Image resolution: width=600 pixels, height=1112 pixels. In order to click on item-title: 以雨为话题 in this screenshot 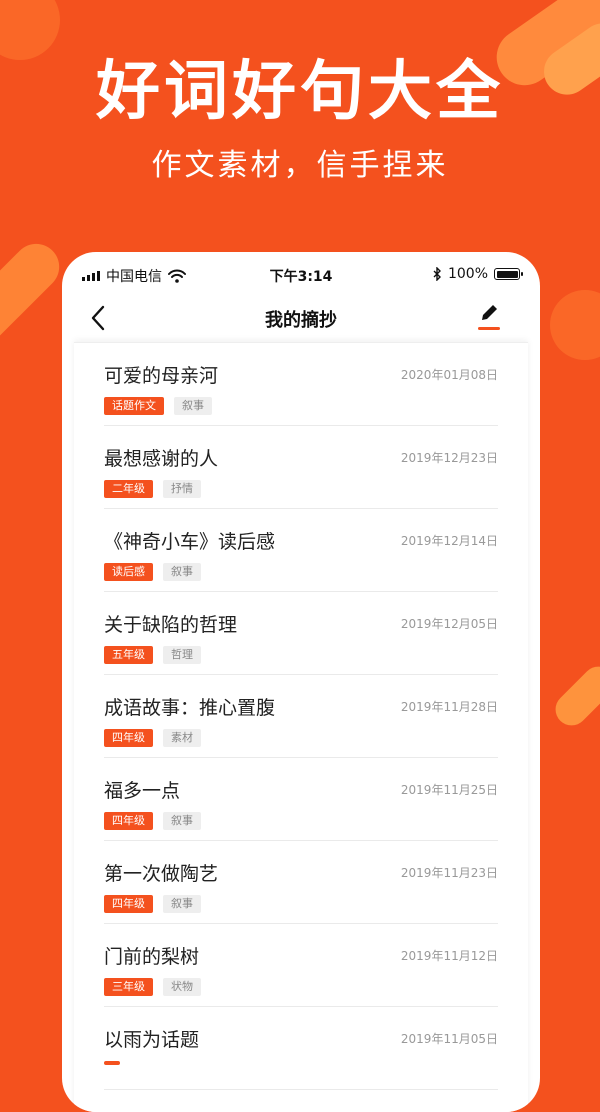, I will do `click(152, 1040)`.